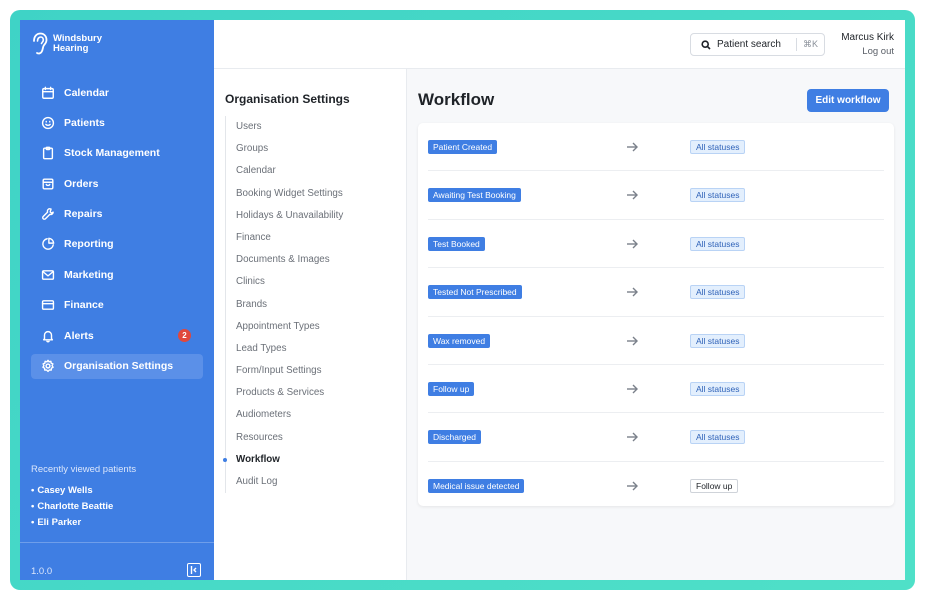  What do you see at coordinates (656, 147) in the screenshot?
I see `workflow-row: Patient Created All statuses` at bounding box center [656, 147].